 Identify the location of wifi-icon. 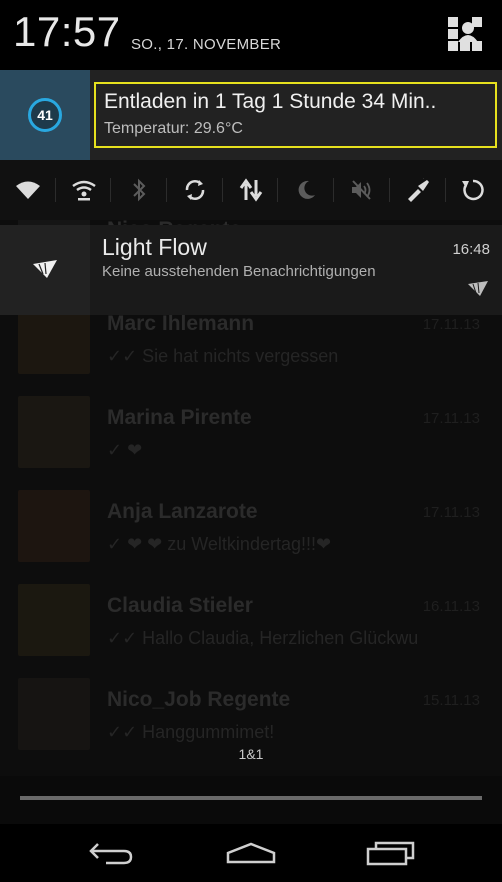
(28, 190).